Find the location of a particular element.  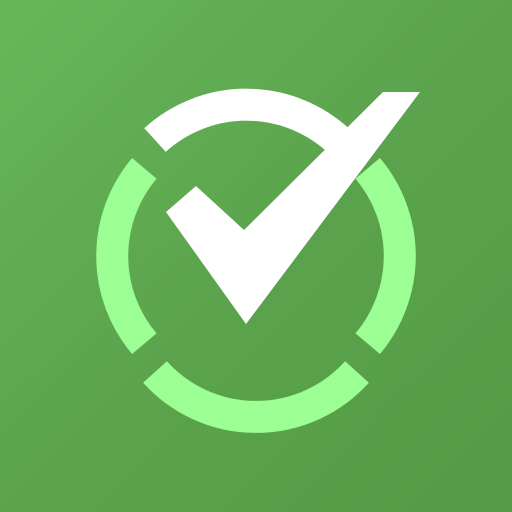

ring-segment-bottom is located at coordinates (256, 397).